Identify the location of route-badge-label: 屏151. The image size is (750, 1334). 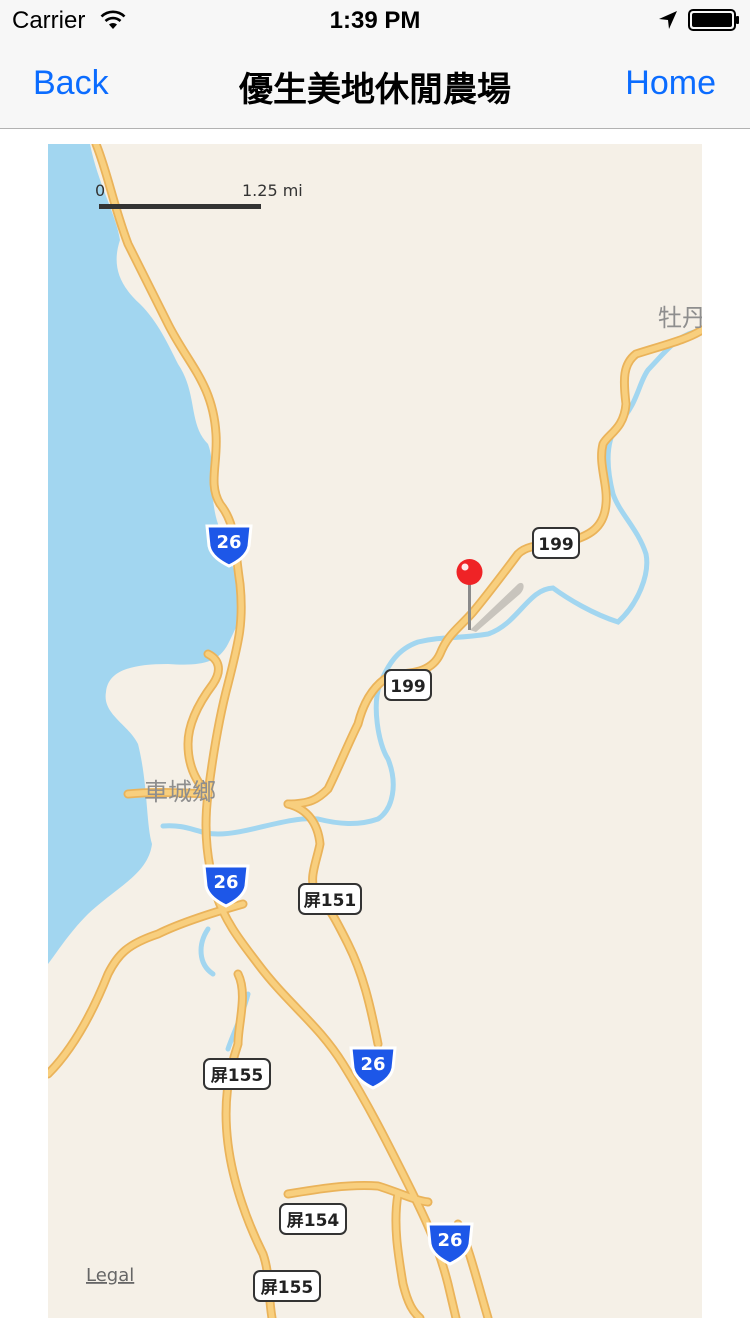
(330, 901).